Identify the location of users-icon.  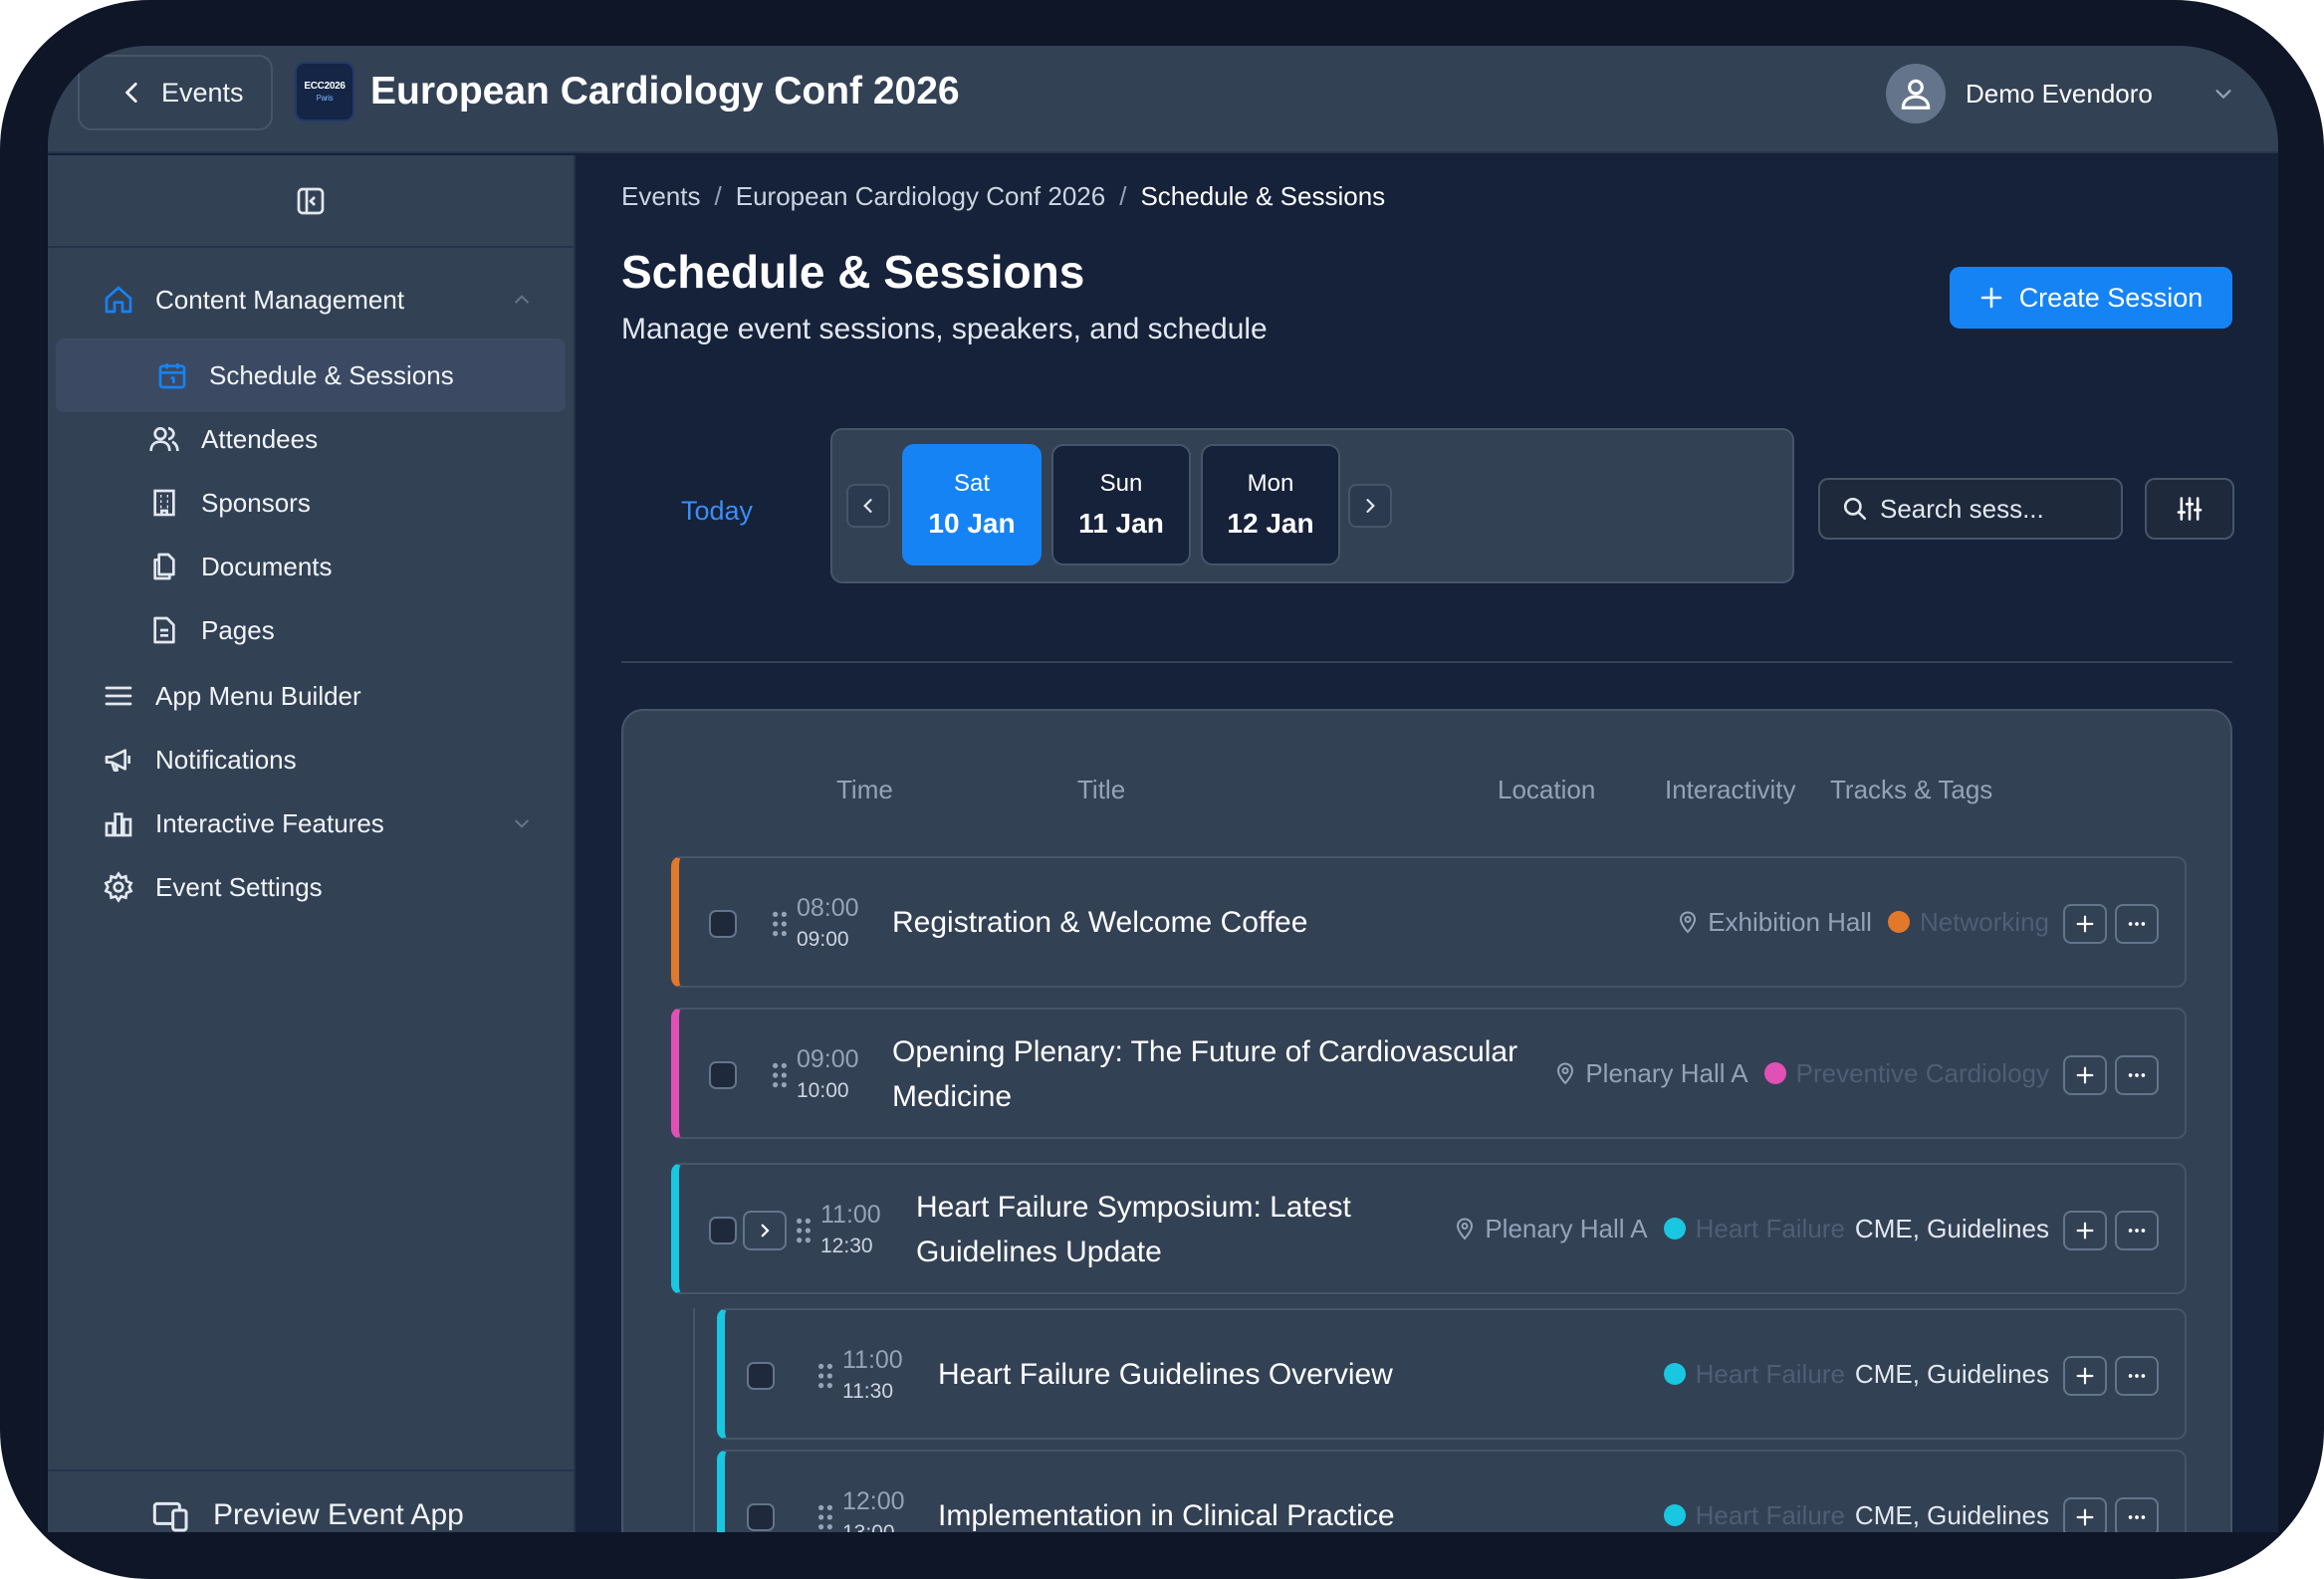
(164, 439).